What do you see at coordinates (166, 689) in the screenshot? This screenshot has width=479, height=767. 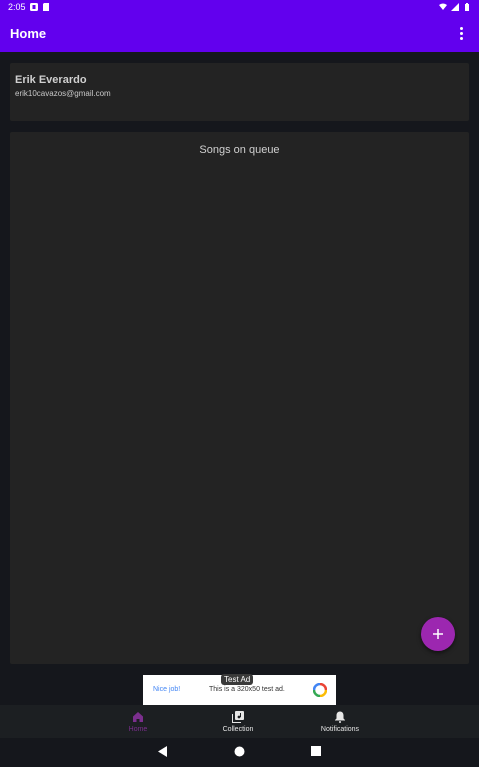 I see `ad-cta: Nice job!` at bounding box center [166, 689].